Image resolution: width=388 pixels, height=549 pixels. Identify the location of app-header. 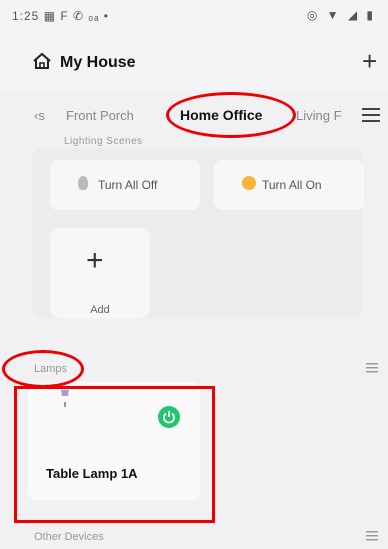
(194, 60).